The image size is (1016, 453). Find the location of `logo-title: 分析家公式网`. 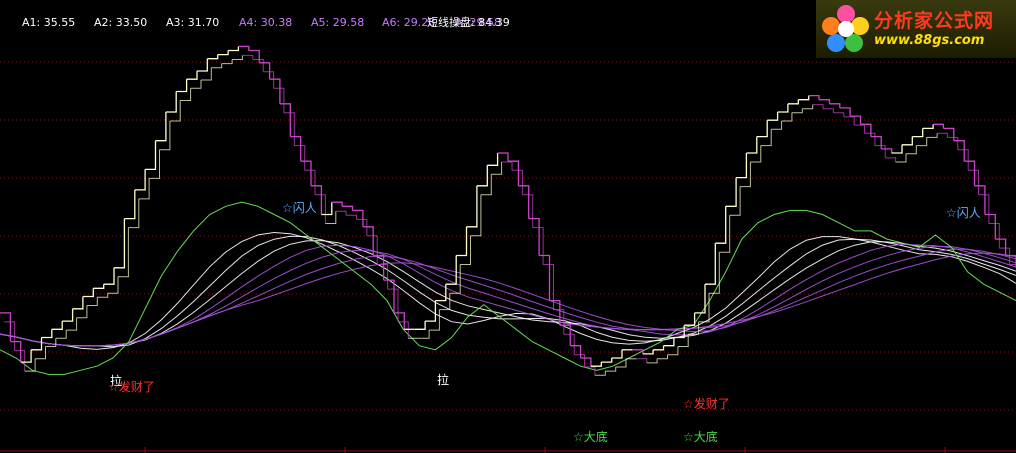

logo-title: 分析家公式网 is located at coordinates (934, 21).